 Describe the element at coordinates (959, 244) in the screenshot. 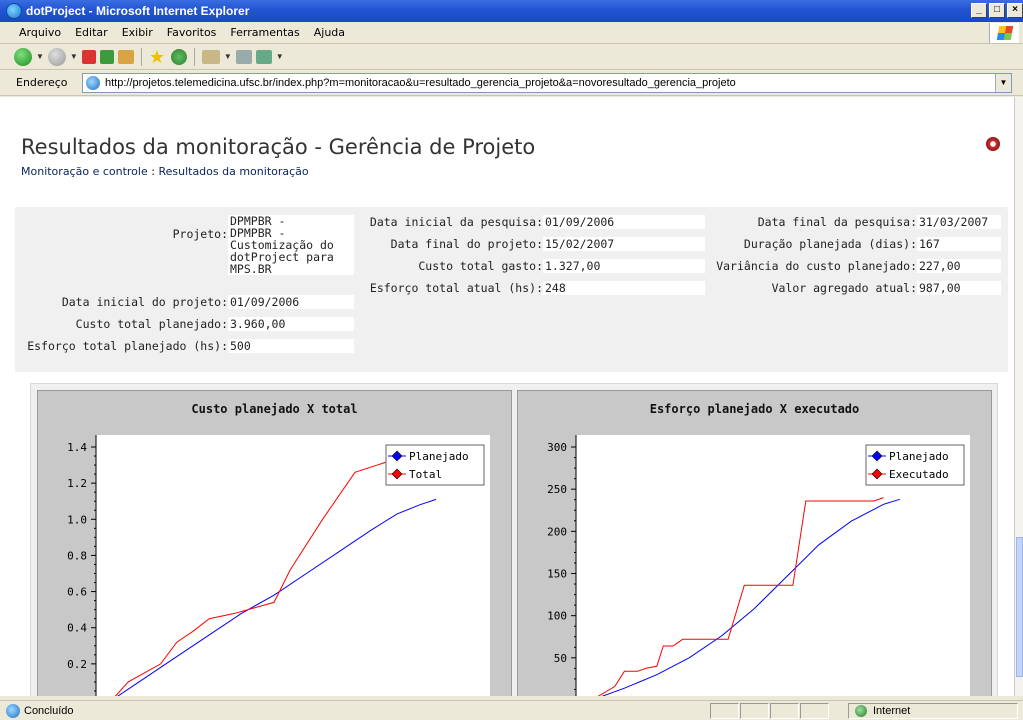

I see `duracao-planejada-value: 167` at that location.